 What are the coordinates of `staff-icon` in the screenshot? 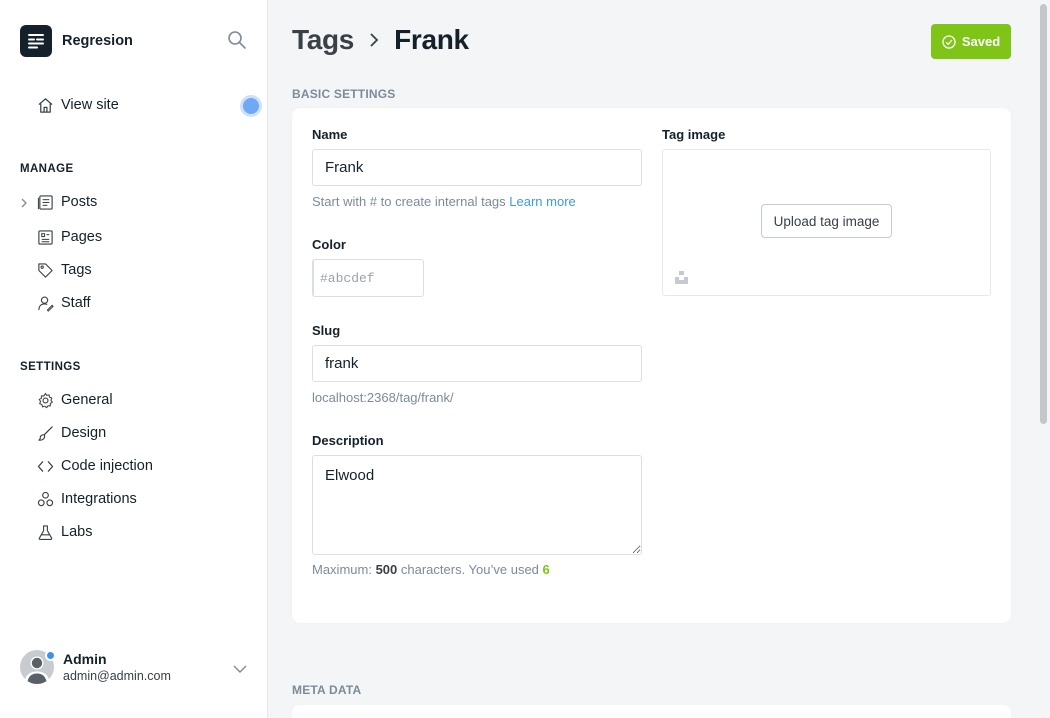 It's located at (45, 303).